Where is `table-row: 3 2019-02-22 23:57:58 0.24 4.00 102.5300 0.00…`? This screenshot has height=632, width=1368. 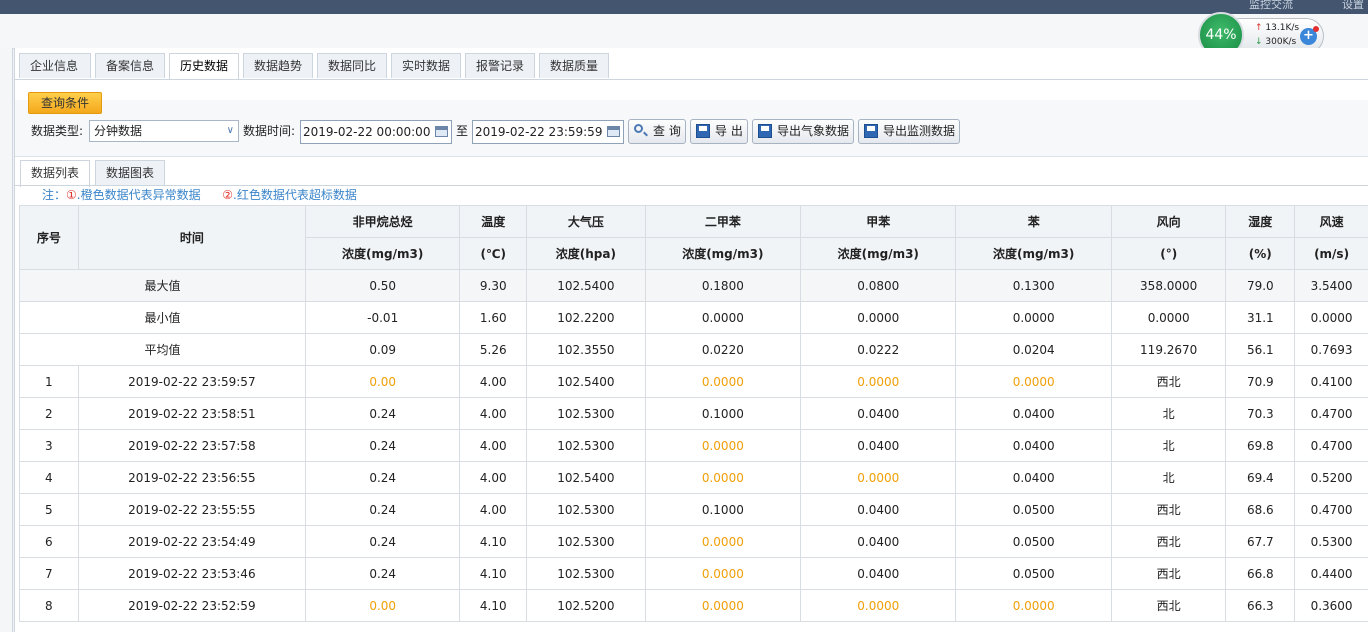 table-row: 3 2019-02-22 23:57:58 0.24 4.00 102.5300 0.00… is located at coordinates (693, 445).